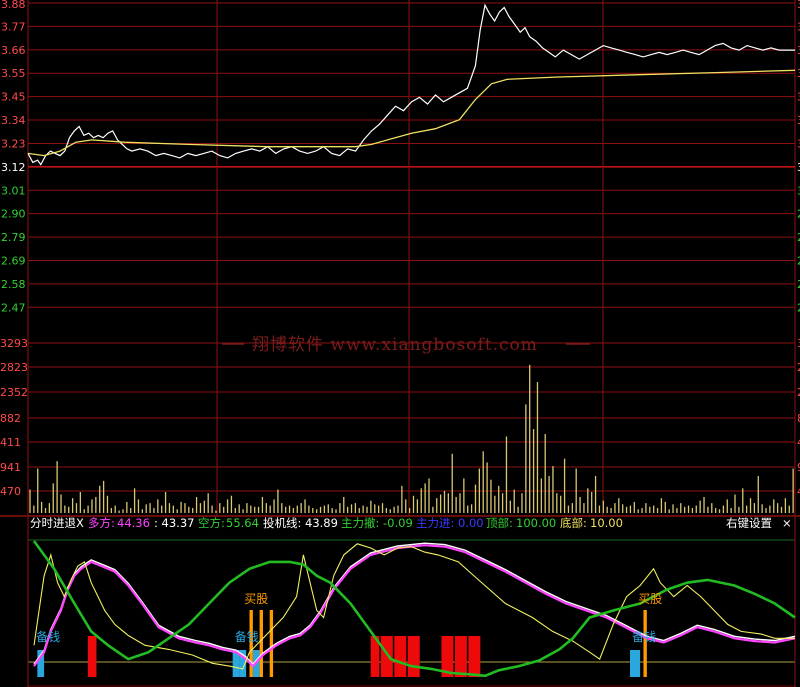  What do you see at coordinates (13, 237) in the screenshot?
I see `price-tick-label: 2.79` at bounding box center [13, 237].